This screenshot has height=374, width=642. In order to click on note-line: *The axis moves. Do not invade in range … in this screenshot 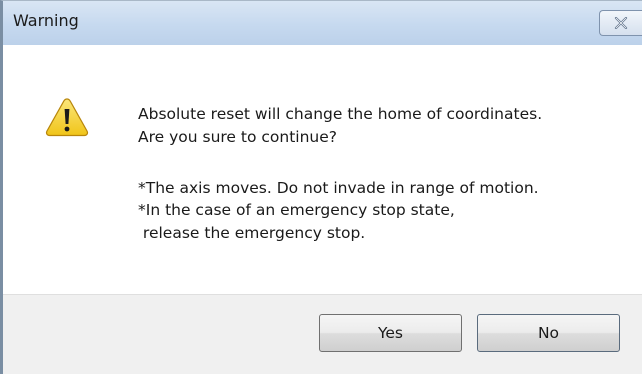, I will do `click(338, 188)`.